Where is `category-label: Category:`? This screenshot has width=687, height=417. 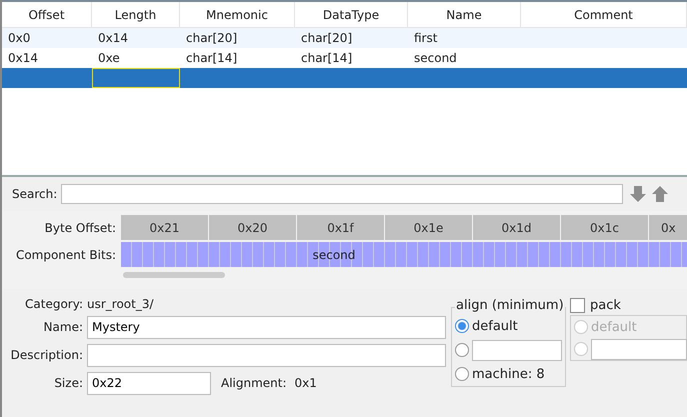 category-label: Category: is located at coordinates (54, 304).